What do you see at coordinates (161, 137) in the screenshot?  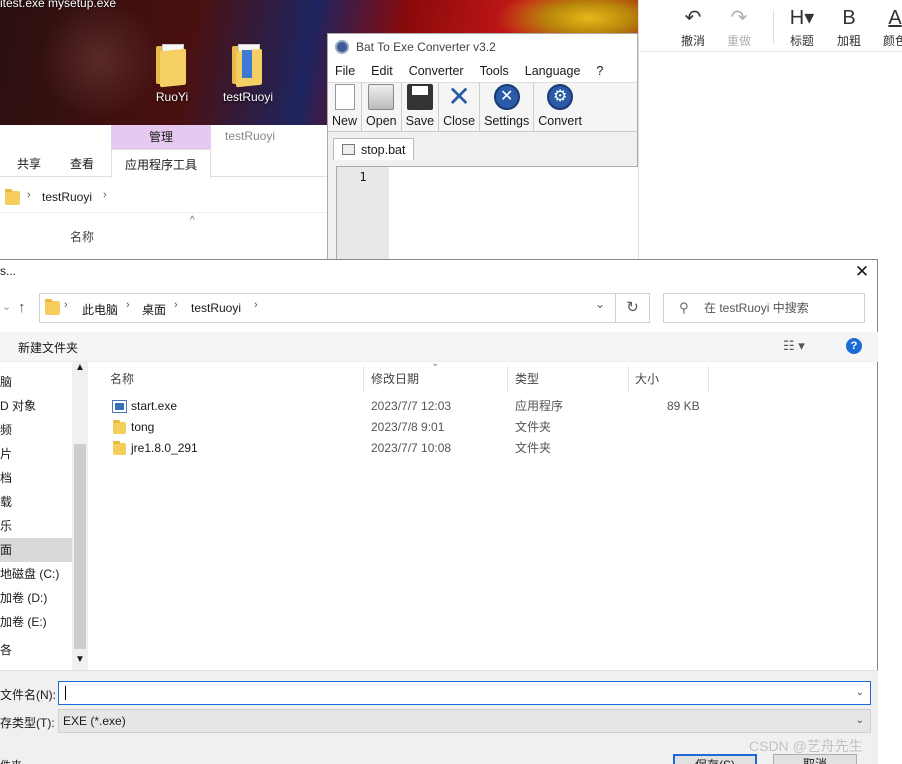 I see `ribbon-context-tab: 管理` at bounding box center [161, 137].